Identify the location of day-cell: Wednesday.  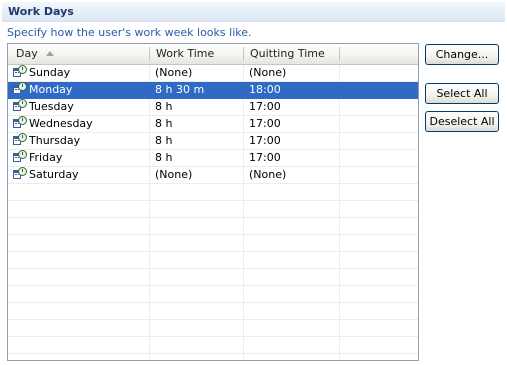
(81, 124).